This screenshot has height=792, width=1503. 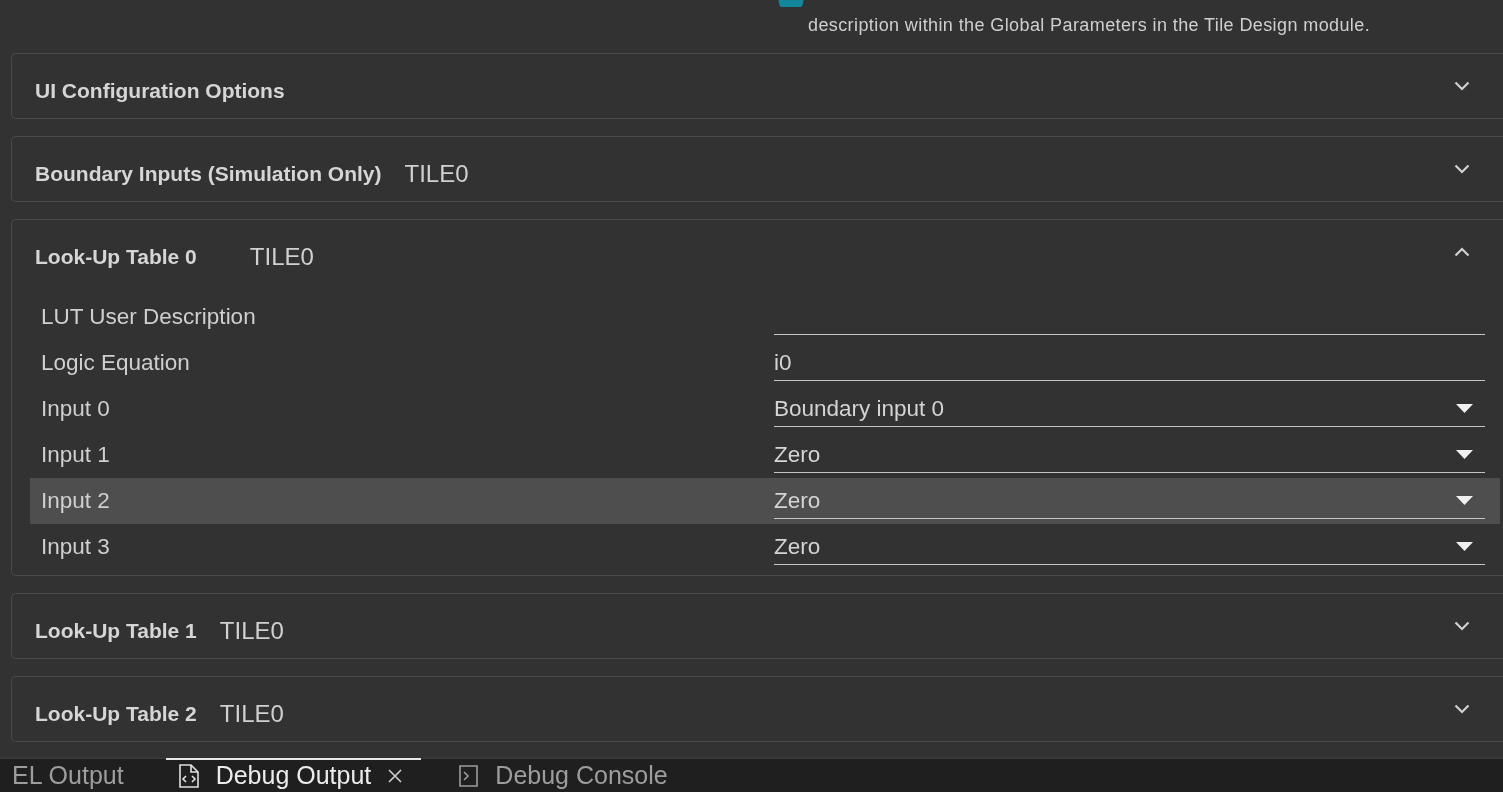 What do you see at coordinates (1462, 252) in the screenshot?
I see `chevron-up-icon` at bounding box center [1462, 252].